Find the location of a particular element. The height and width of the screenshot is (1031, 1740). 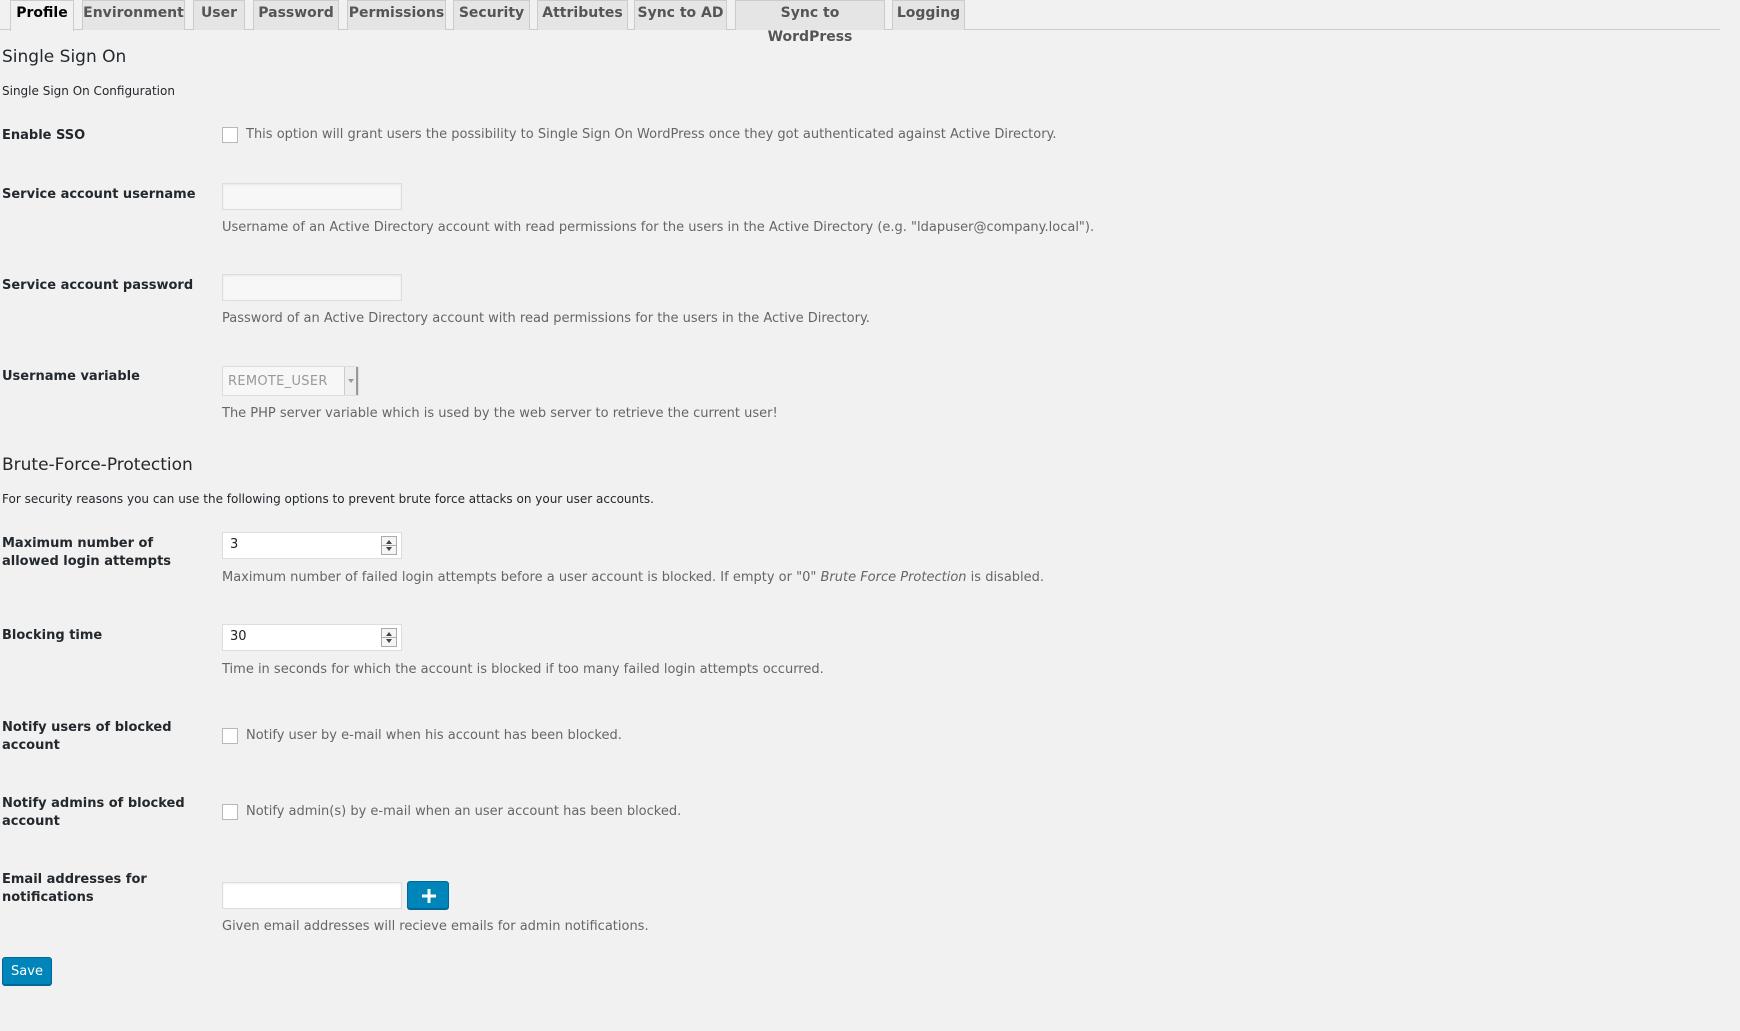

max-attempts-label: Maximum number of allowed login attempts is located at coordinates (87, 552).